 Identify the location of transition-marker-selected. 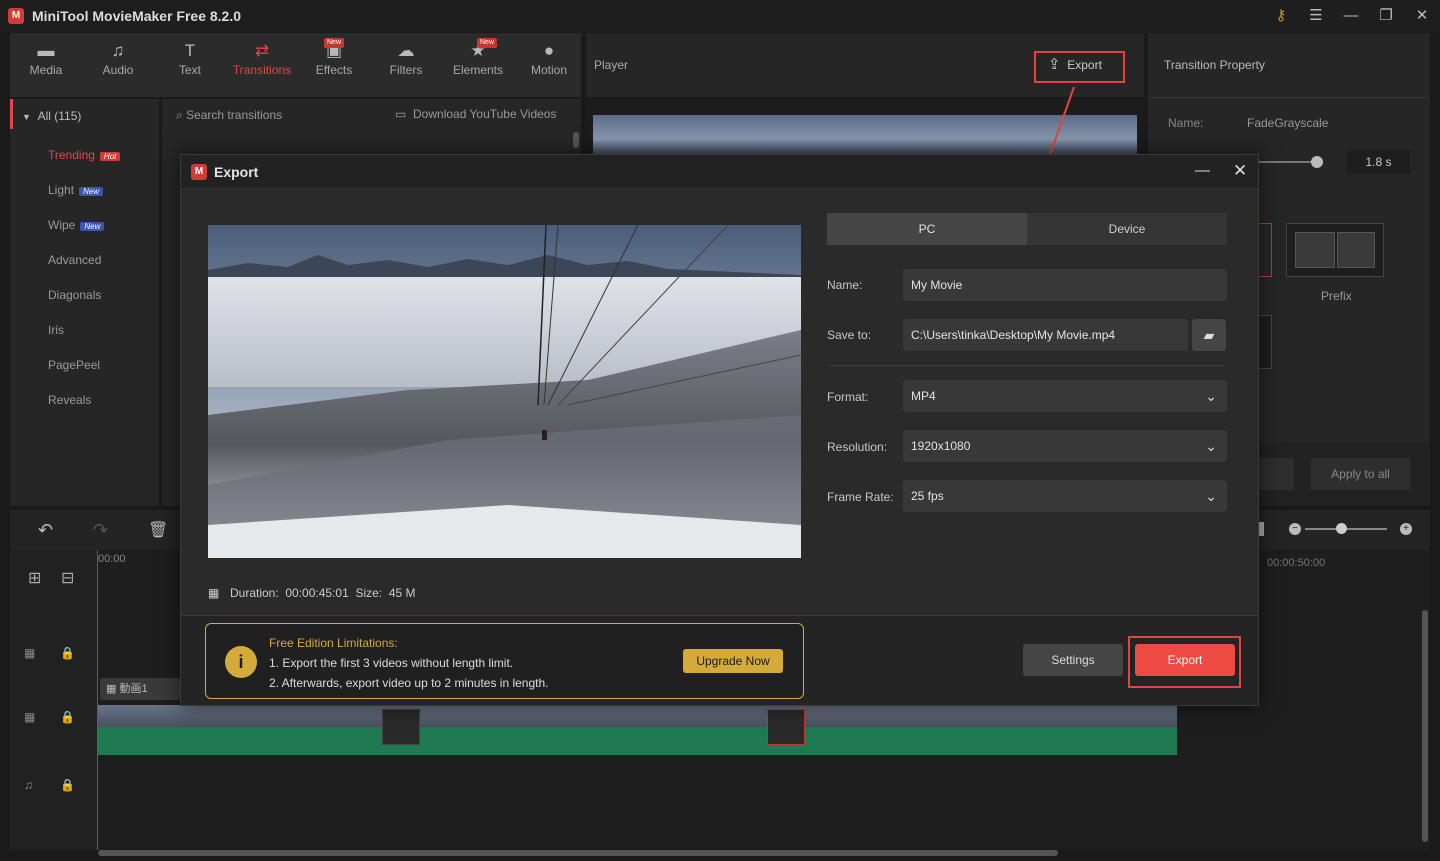
(786, 727).